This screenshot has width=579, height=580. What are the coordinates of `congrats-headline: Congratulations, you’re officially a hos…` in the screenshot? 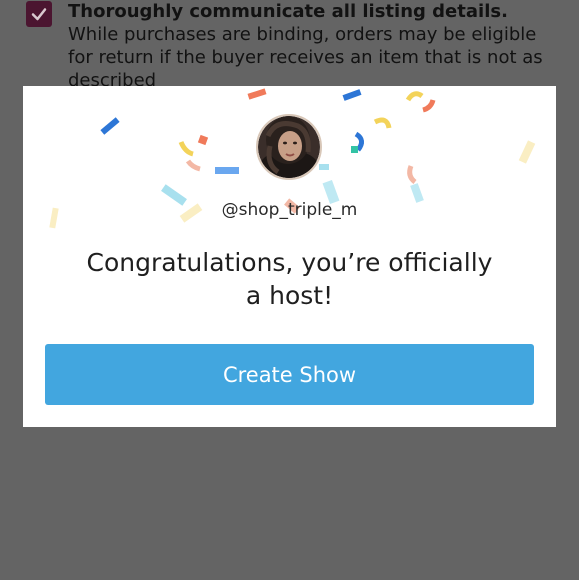 It's located at (289, 279).